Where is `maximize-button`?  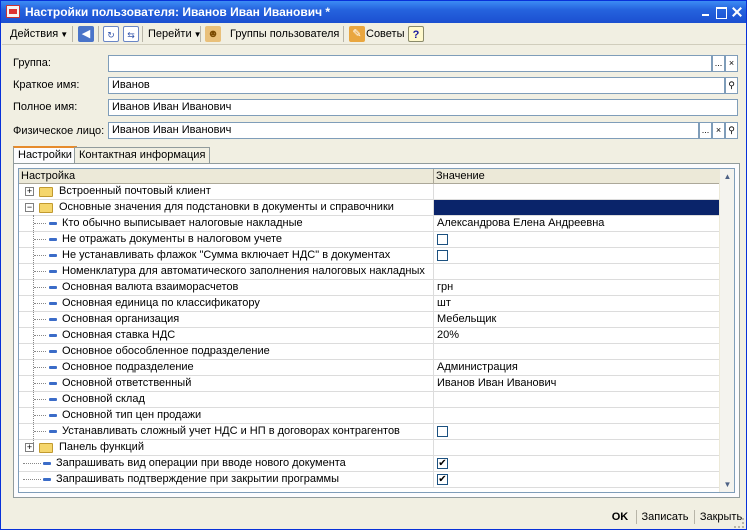
maximize-button is located at coordinates (721, 12).